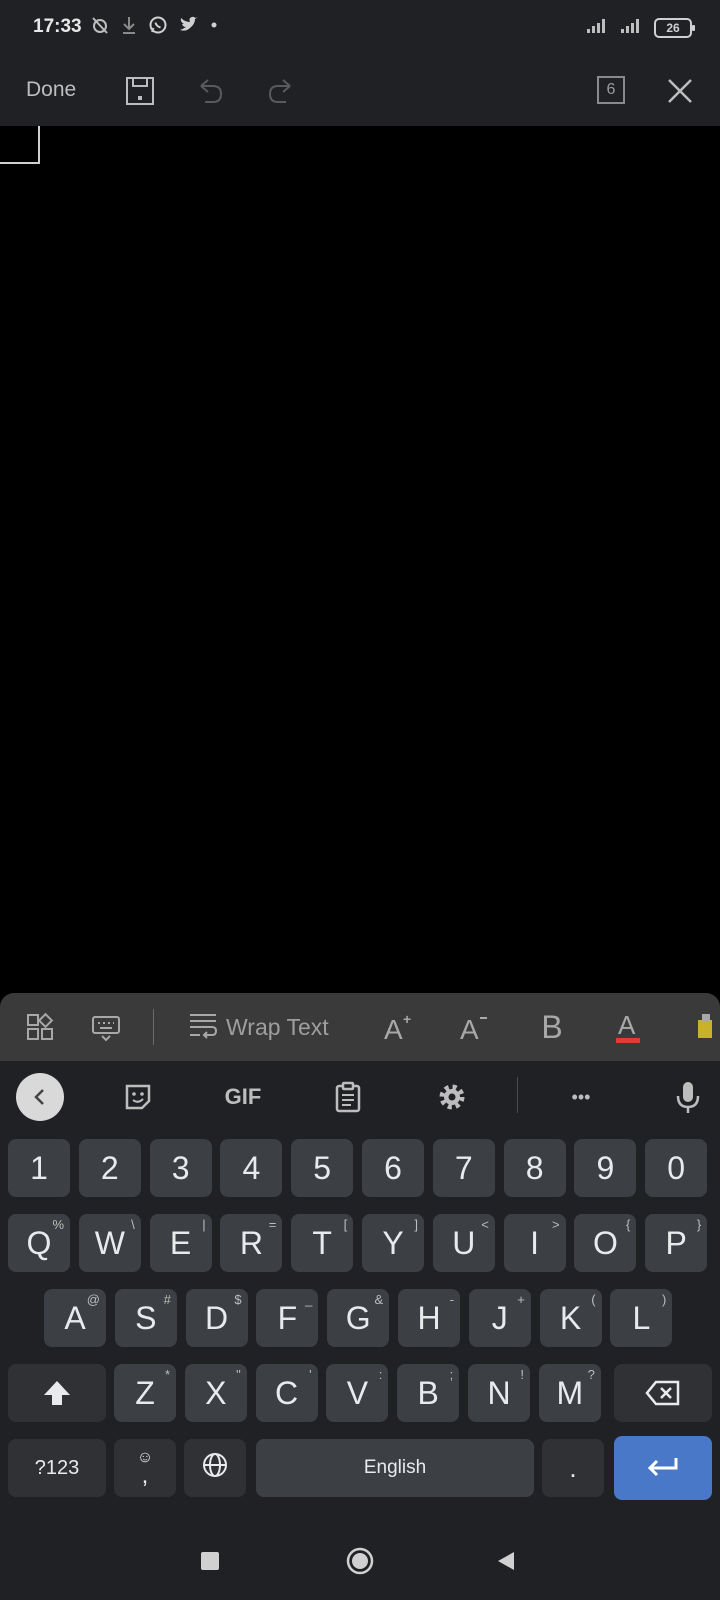  I want to click on key-f: F _, so click(287, 1318).